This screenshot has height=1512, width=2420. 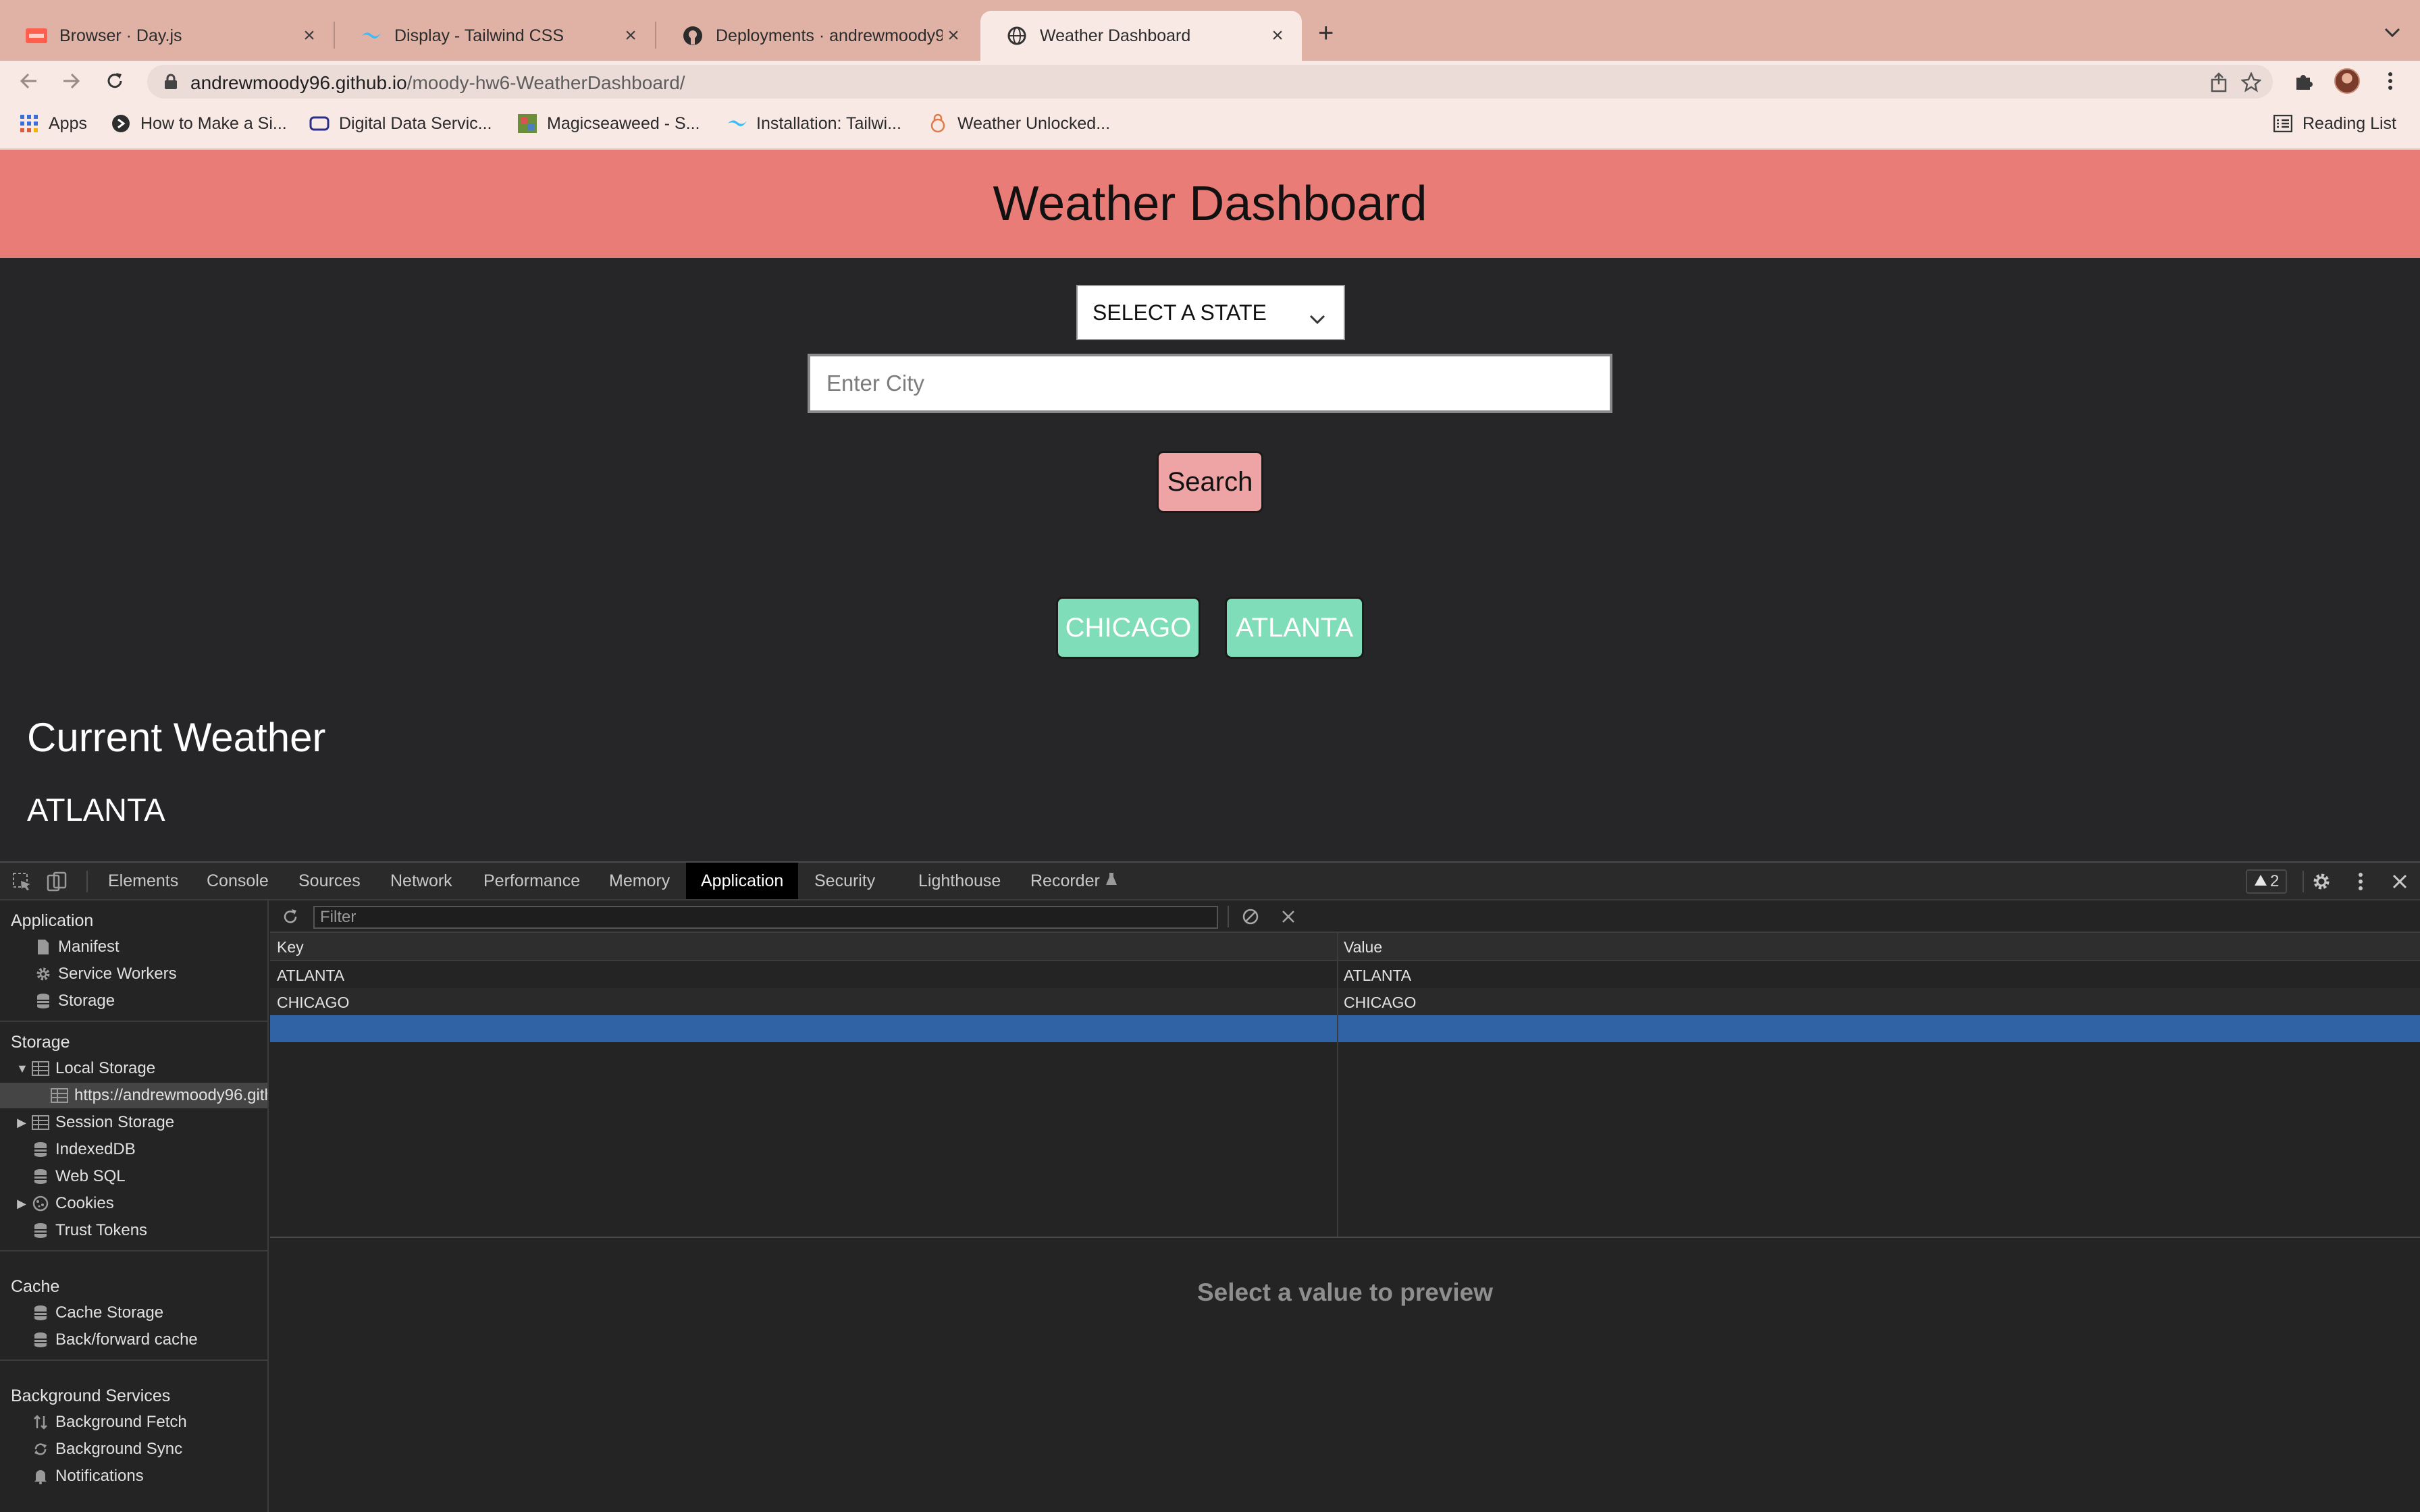 What do you see at coordinates (290, 917) in the screenshot?
I see `refresh-icon` at bounding box center [290, 917].